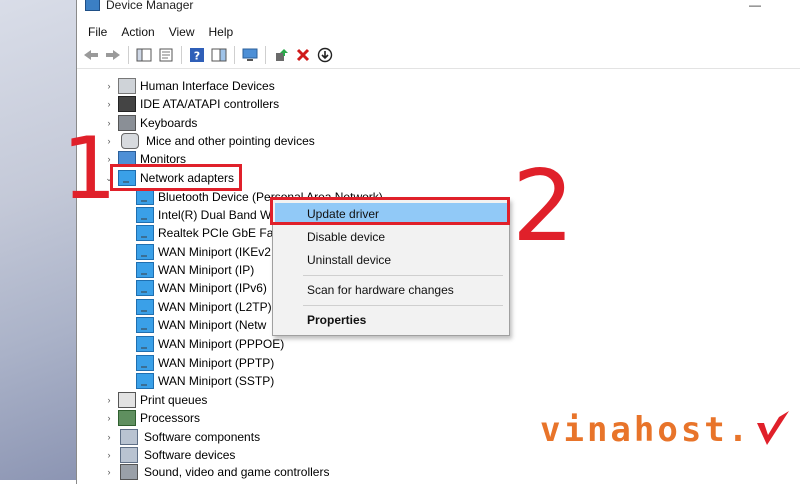 The height and width of the screenshot is (484, 800). Describe the element at coordinates (129, 472) in the screenshot. I see `sound-icon` at that location.